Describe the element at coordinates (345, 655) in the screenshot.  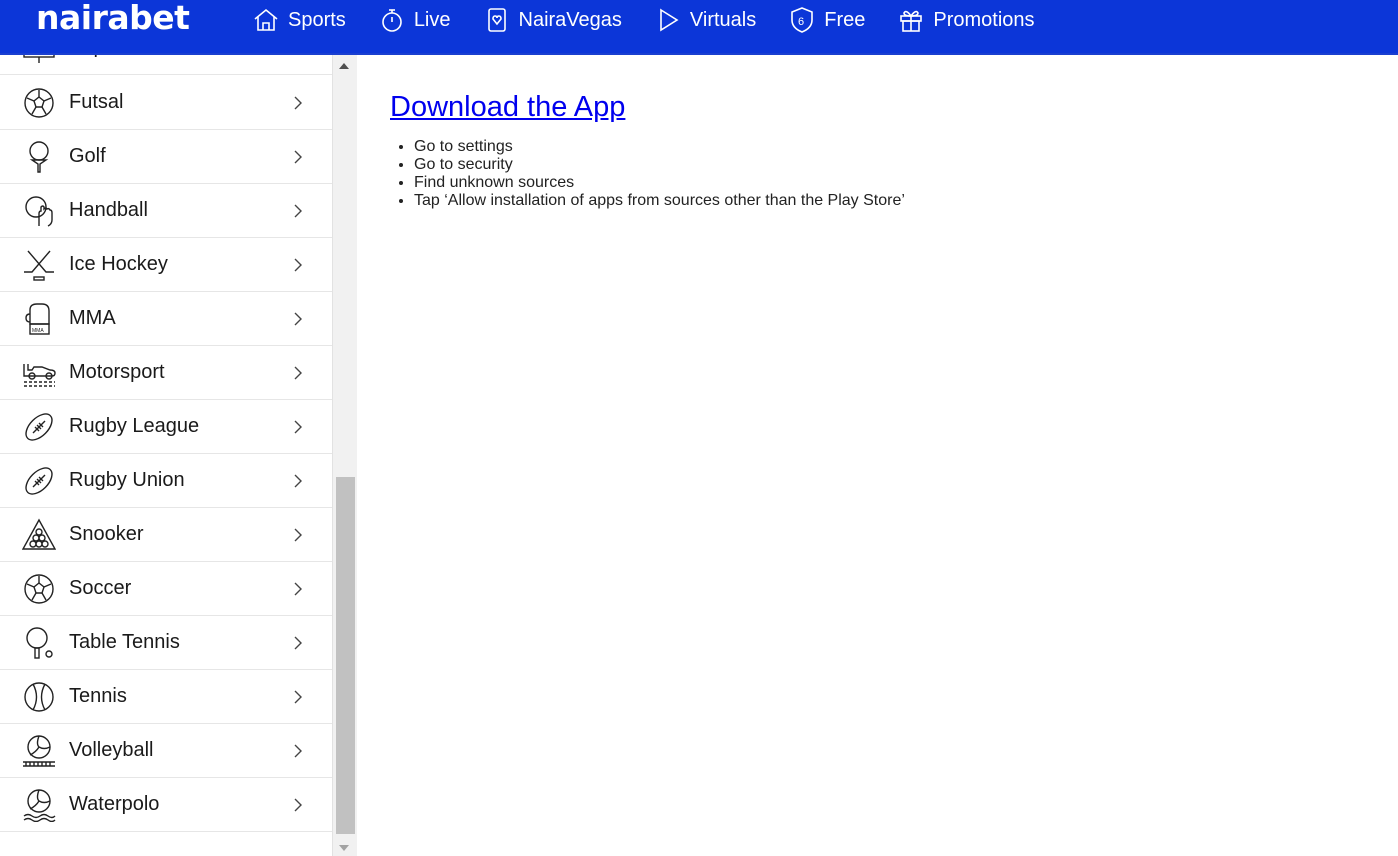
I see `scrollbar-thumb` at that location.